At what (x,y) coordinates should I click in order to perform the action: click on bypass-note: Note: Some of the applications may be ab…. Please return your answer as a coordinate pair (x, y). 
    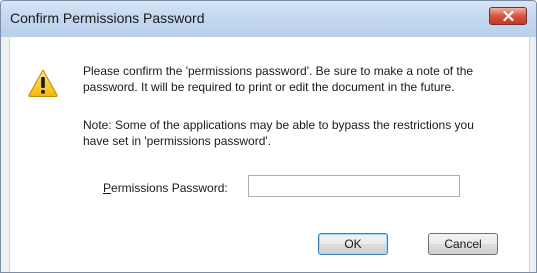
    Looking at the image, I should click on (303, 133).